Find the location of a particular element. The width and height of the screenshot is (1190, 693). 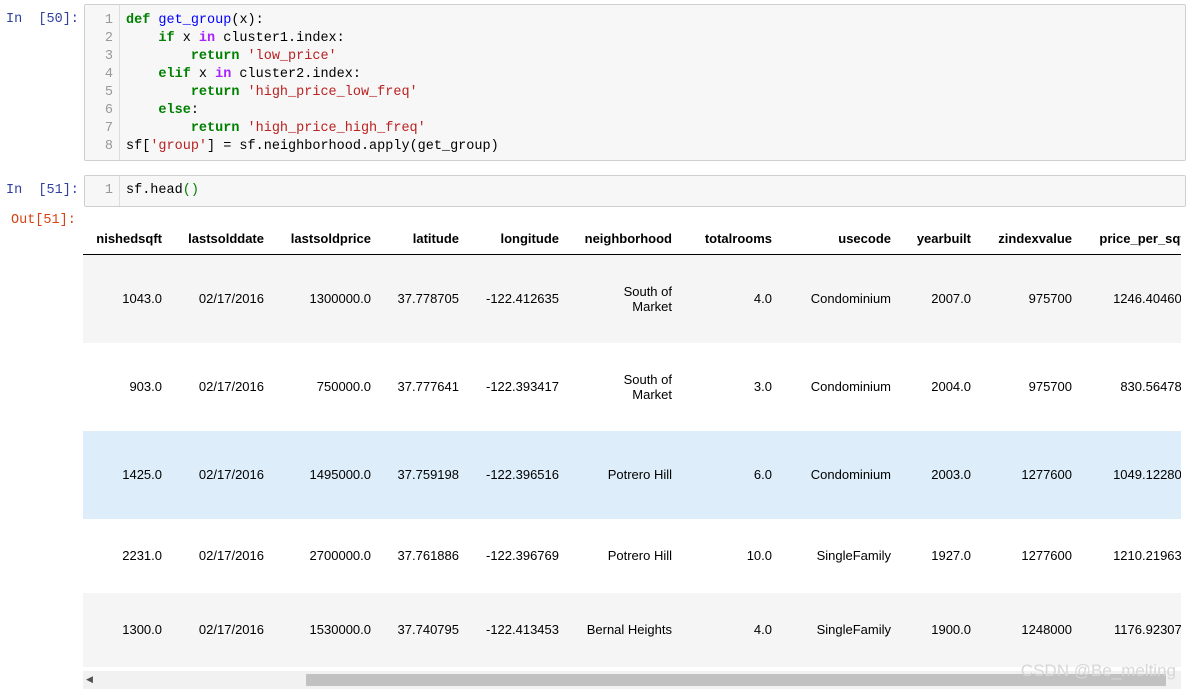

column-header-price_per_sqft: price_per_sqft is located at coordinates (1129, 238).